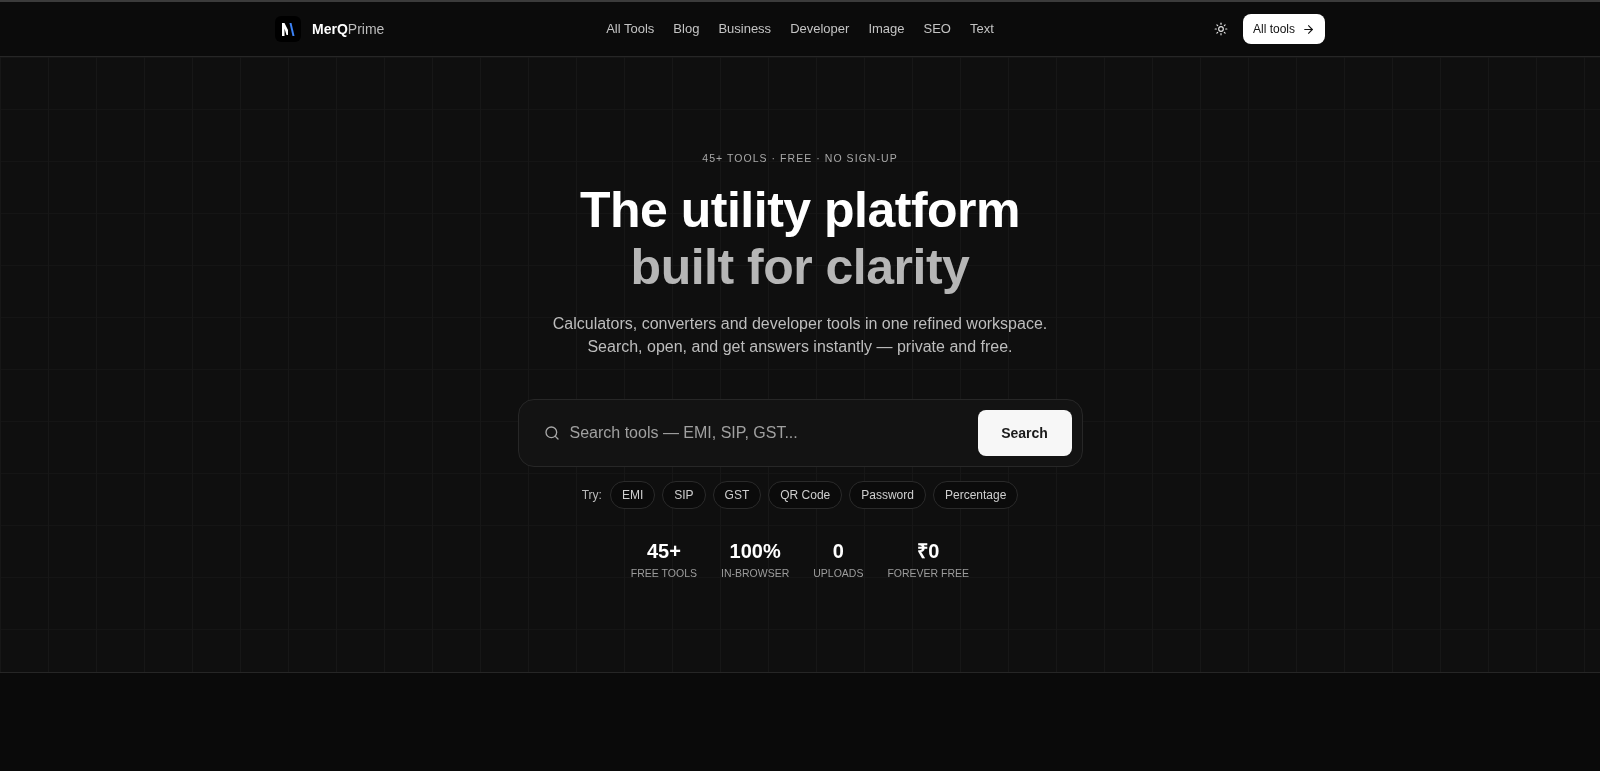  I want to click on logo-icon, so click(288, 29).